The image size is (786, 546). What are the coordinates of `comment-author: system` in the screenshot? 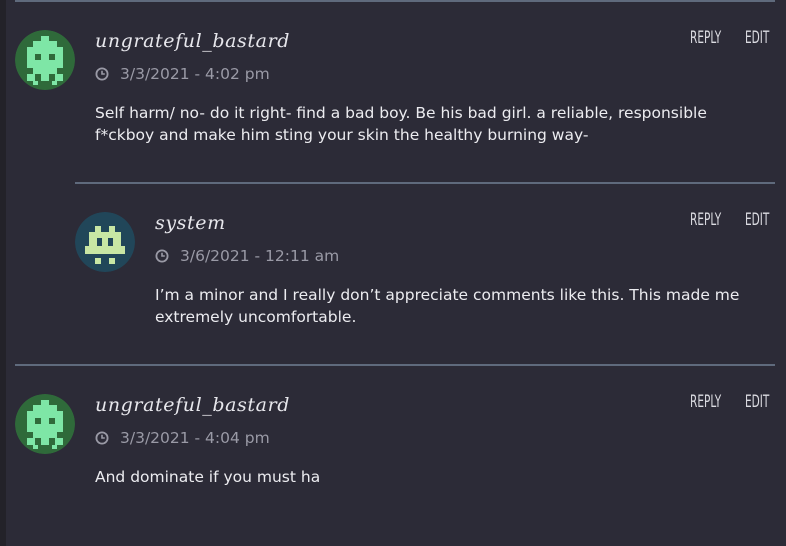 It's located at (190, 223).